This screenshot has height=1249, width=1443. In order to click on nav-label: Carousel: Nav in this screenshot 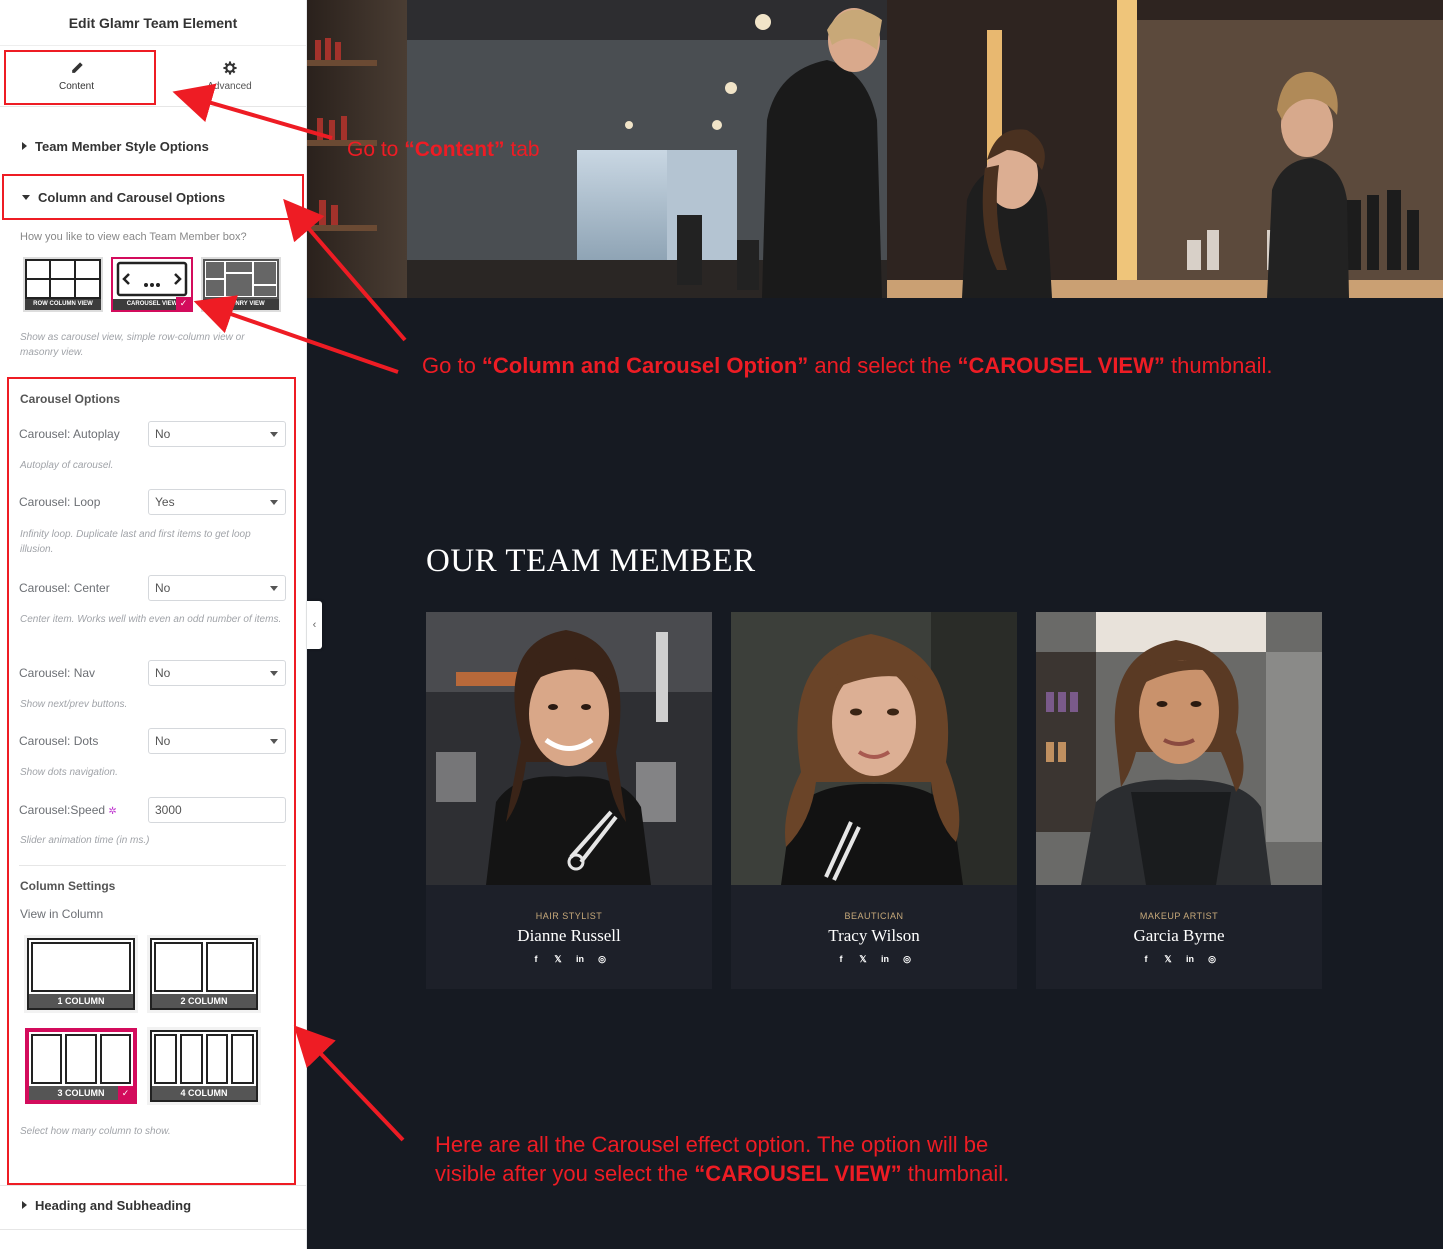, I will do `click(57, 673)`.